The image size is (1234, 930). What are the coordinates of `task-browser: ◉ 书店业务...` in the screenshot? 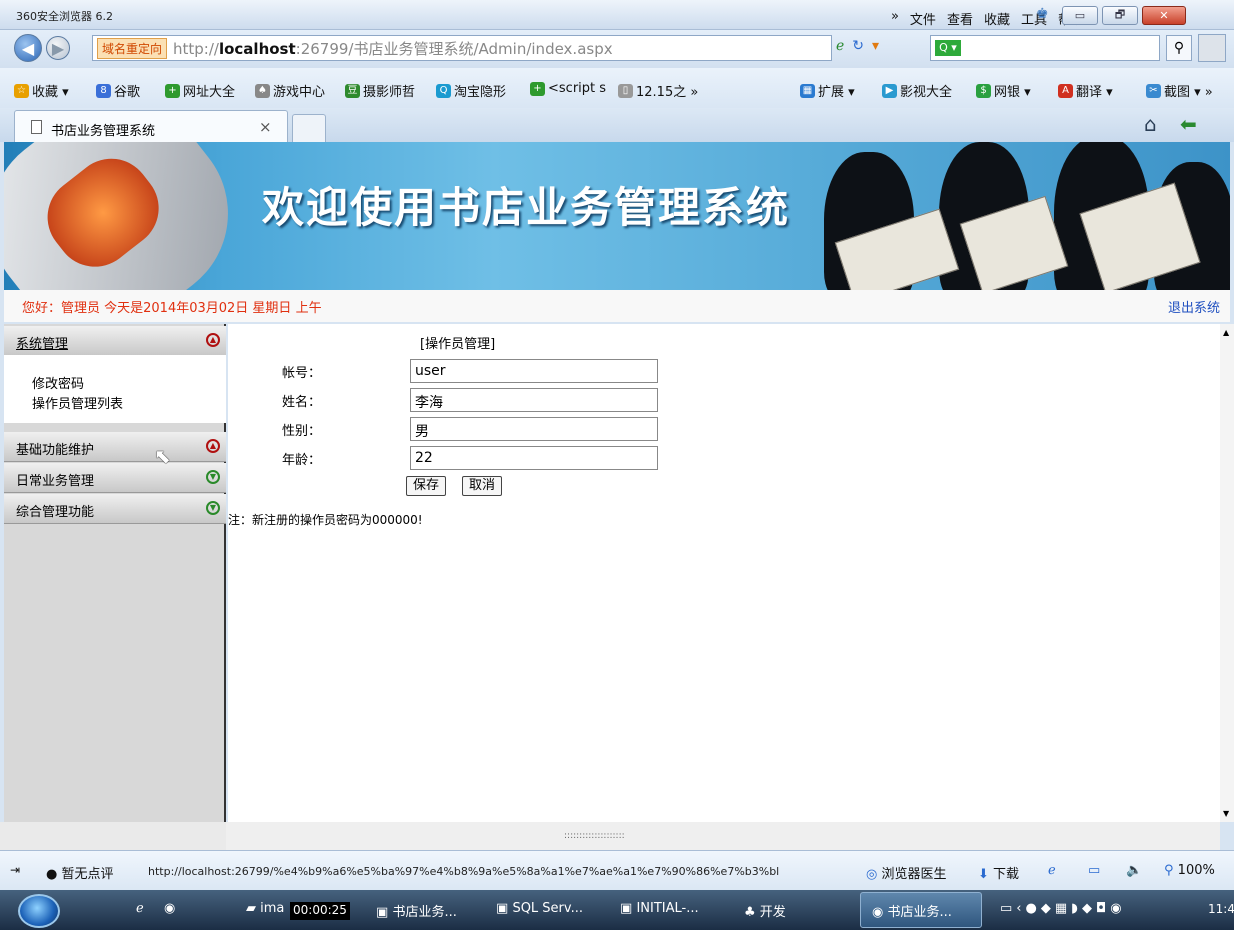 It's located at (912, 910).